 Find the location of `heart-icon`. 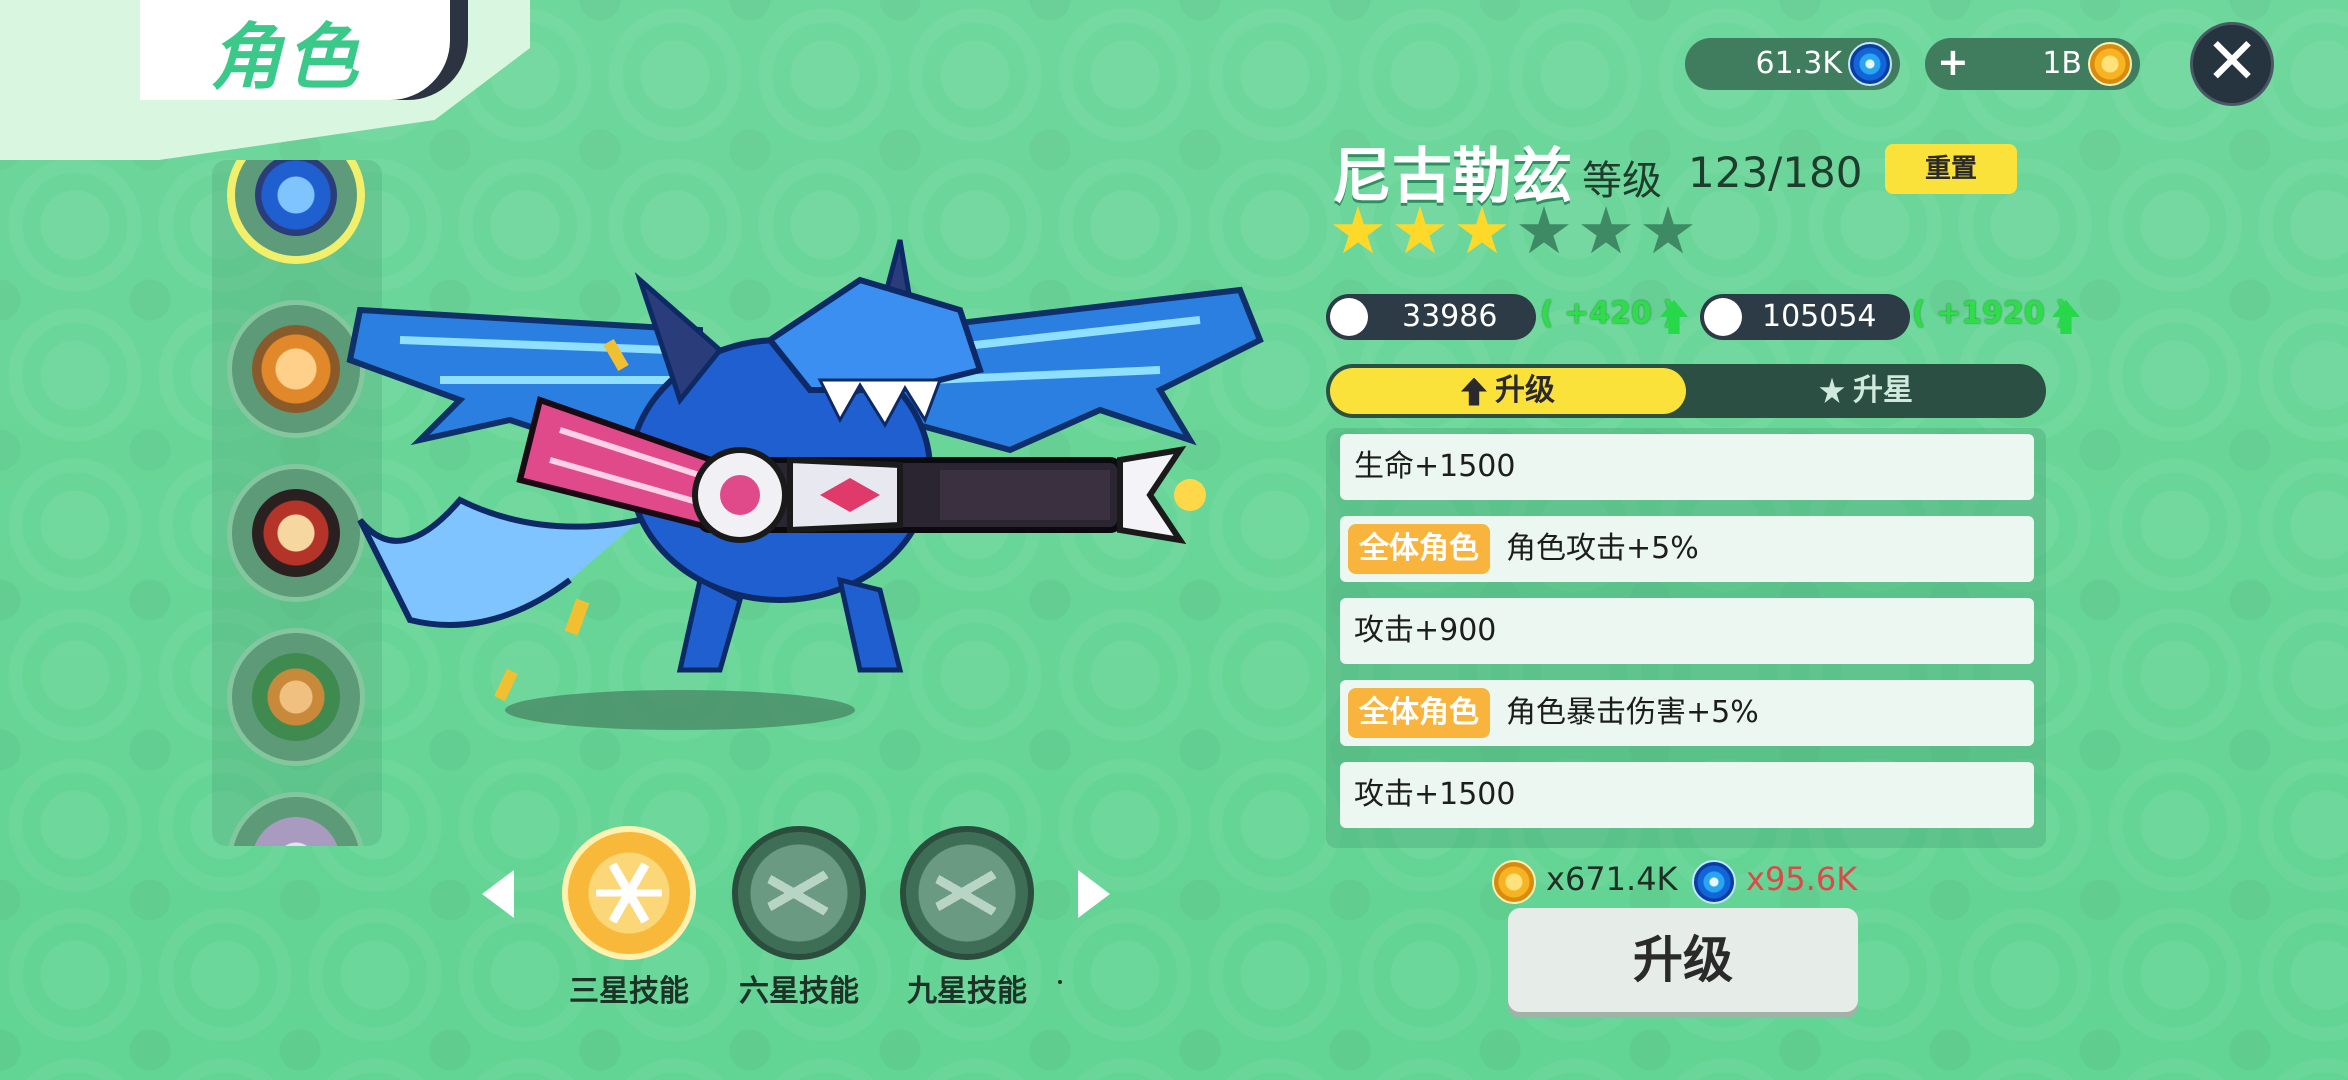

heart-icon is located at coordinates (1723, 317).